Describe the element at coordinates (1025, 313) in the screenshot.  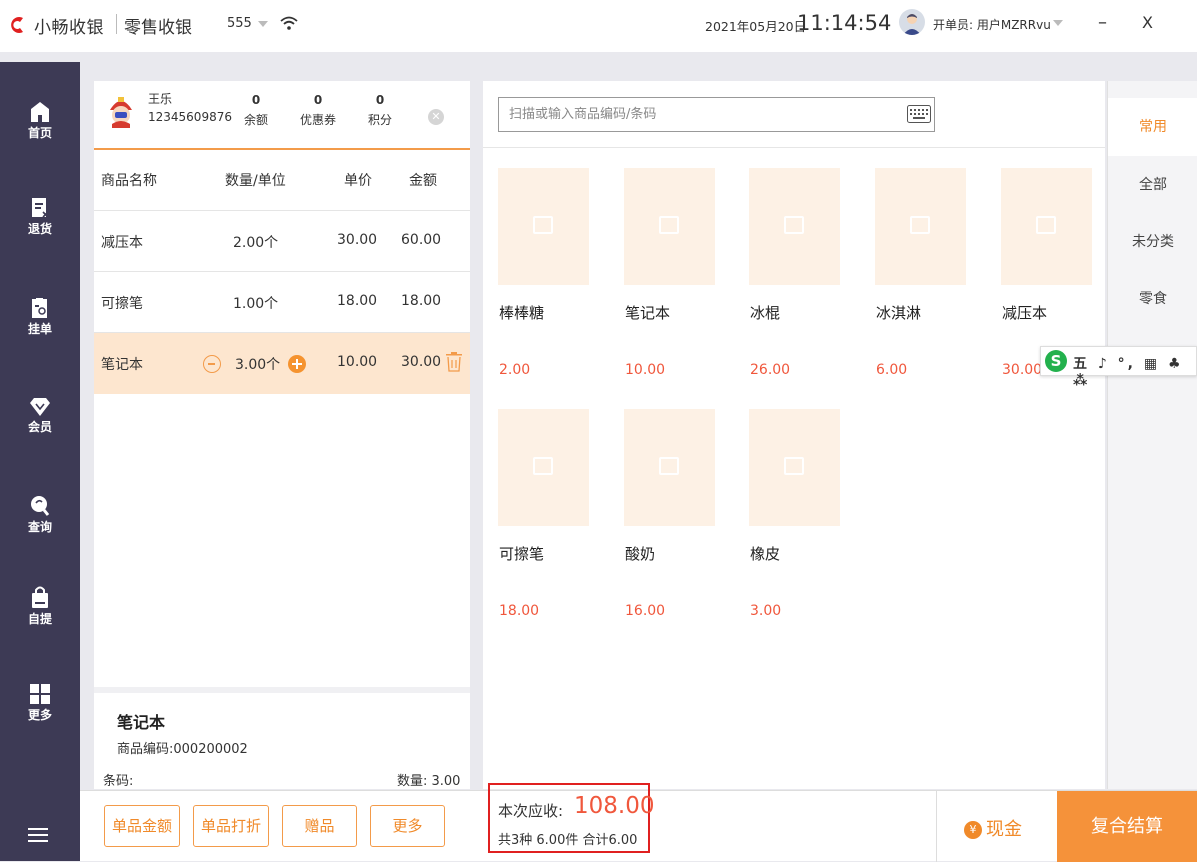
I see `product-name: 减压本` at that location.